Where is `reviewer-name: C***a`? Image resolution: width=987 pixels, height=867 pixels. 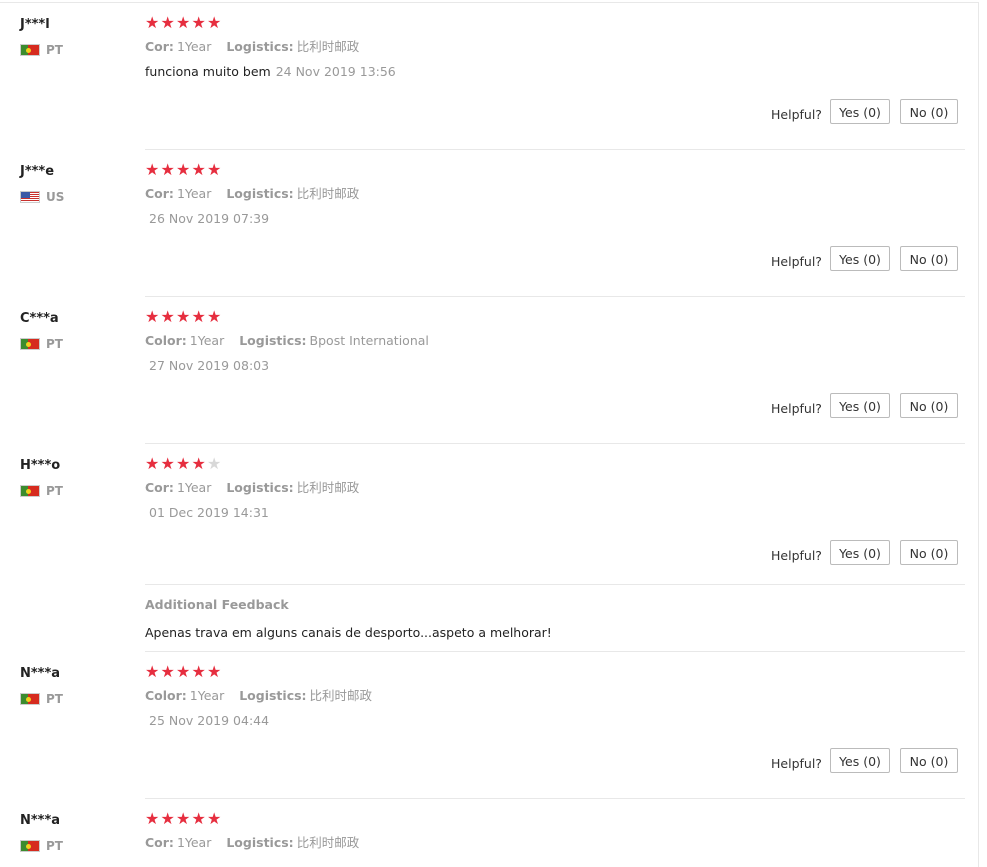 reviewer-name: C***a is located at coordinates (39, 318).